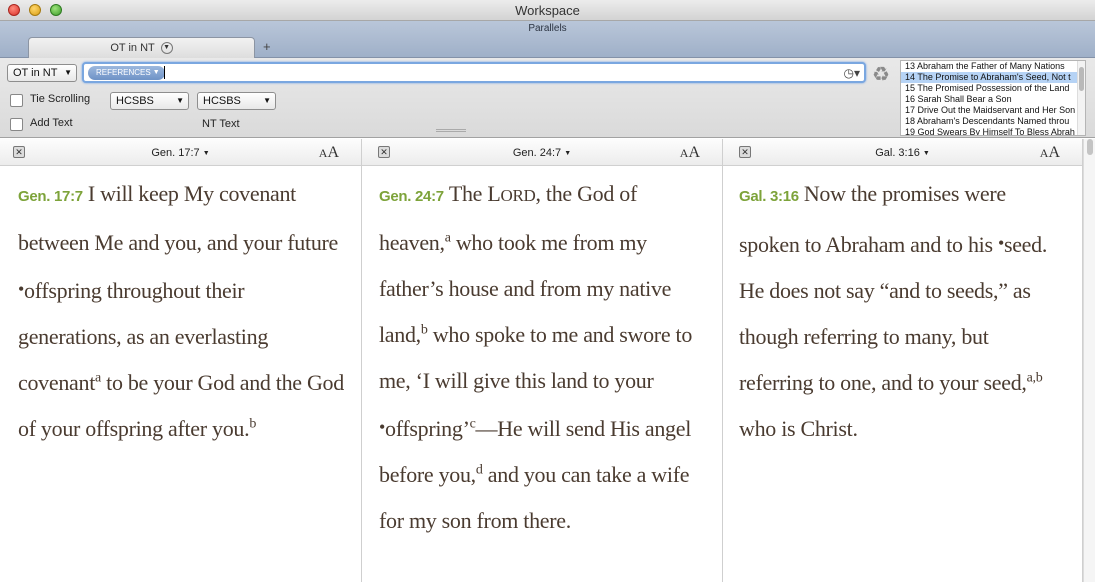 This screenshot has height=582, width=1095. Describe the element at coordinates (1089, 360) in the screenshot. I see `window-scrollbar` at that location.